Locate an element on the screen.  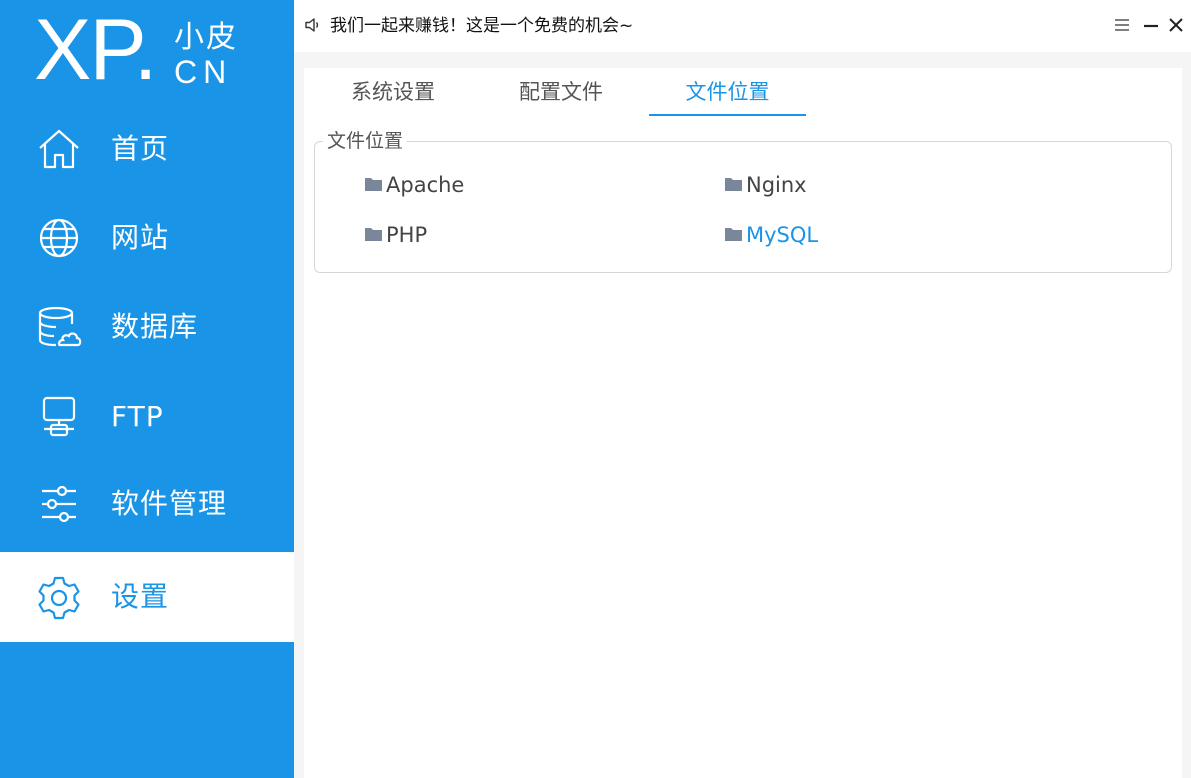
sidebar-item-settings: 设置 is located at coordinates (147, 597).